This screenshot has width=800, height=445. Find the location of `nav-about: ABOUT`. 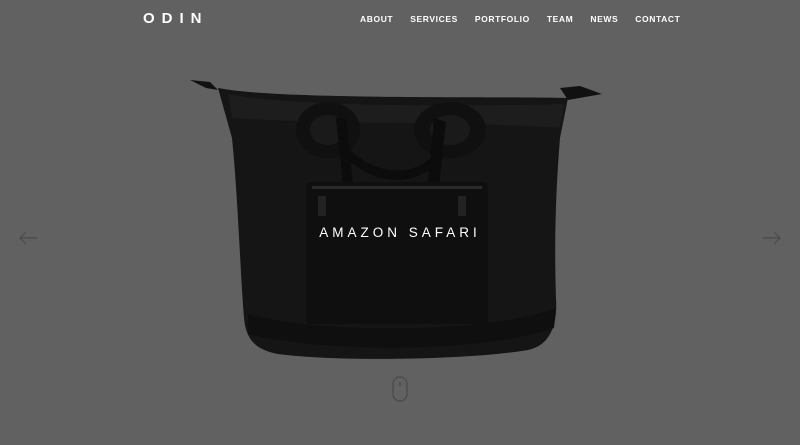

nav-about: ABOUT is located at coordinates (376, 19).